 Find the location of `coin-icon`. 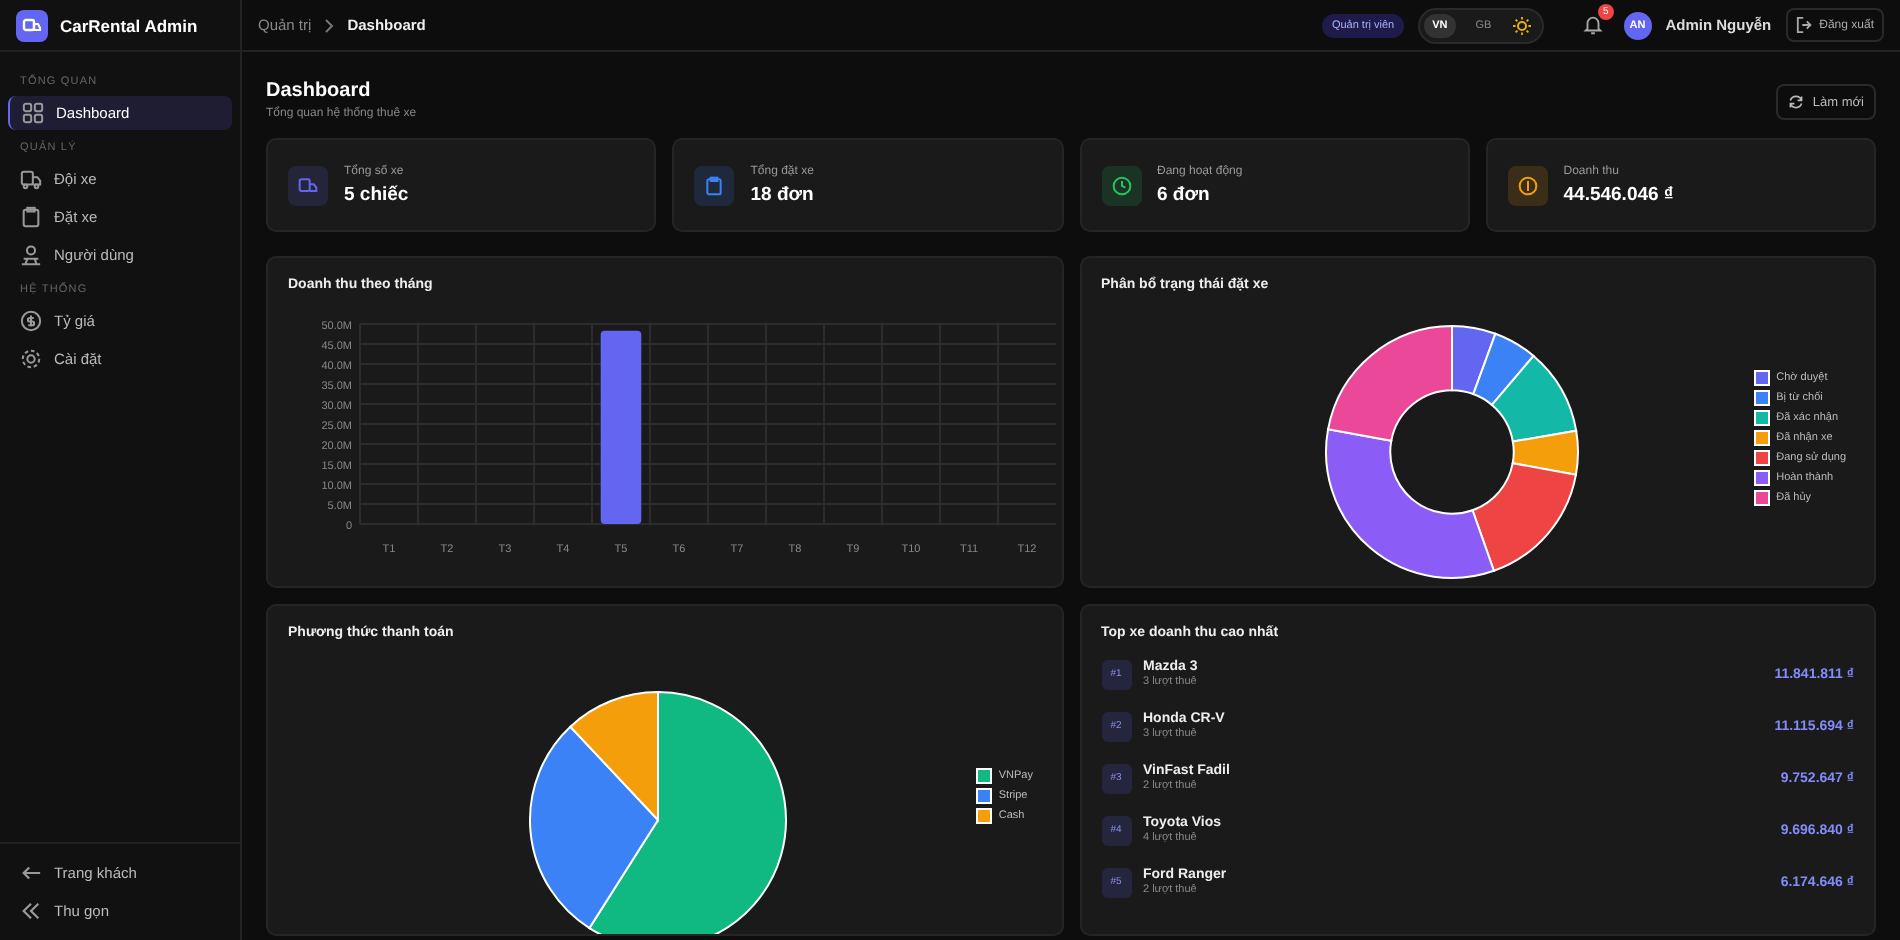

coin-icon is located at coordinates (31, 321).